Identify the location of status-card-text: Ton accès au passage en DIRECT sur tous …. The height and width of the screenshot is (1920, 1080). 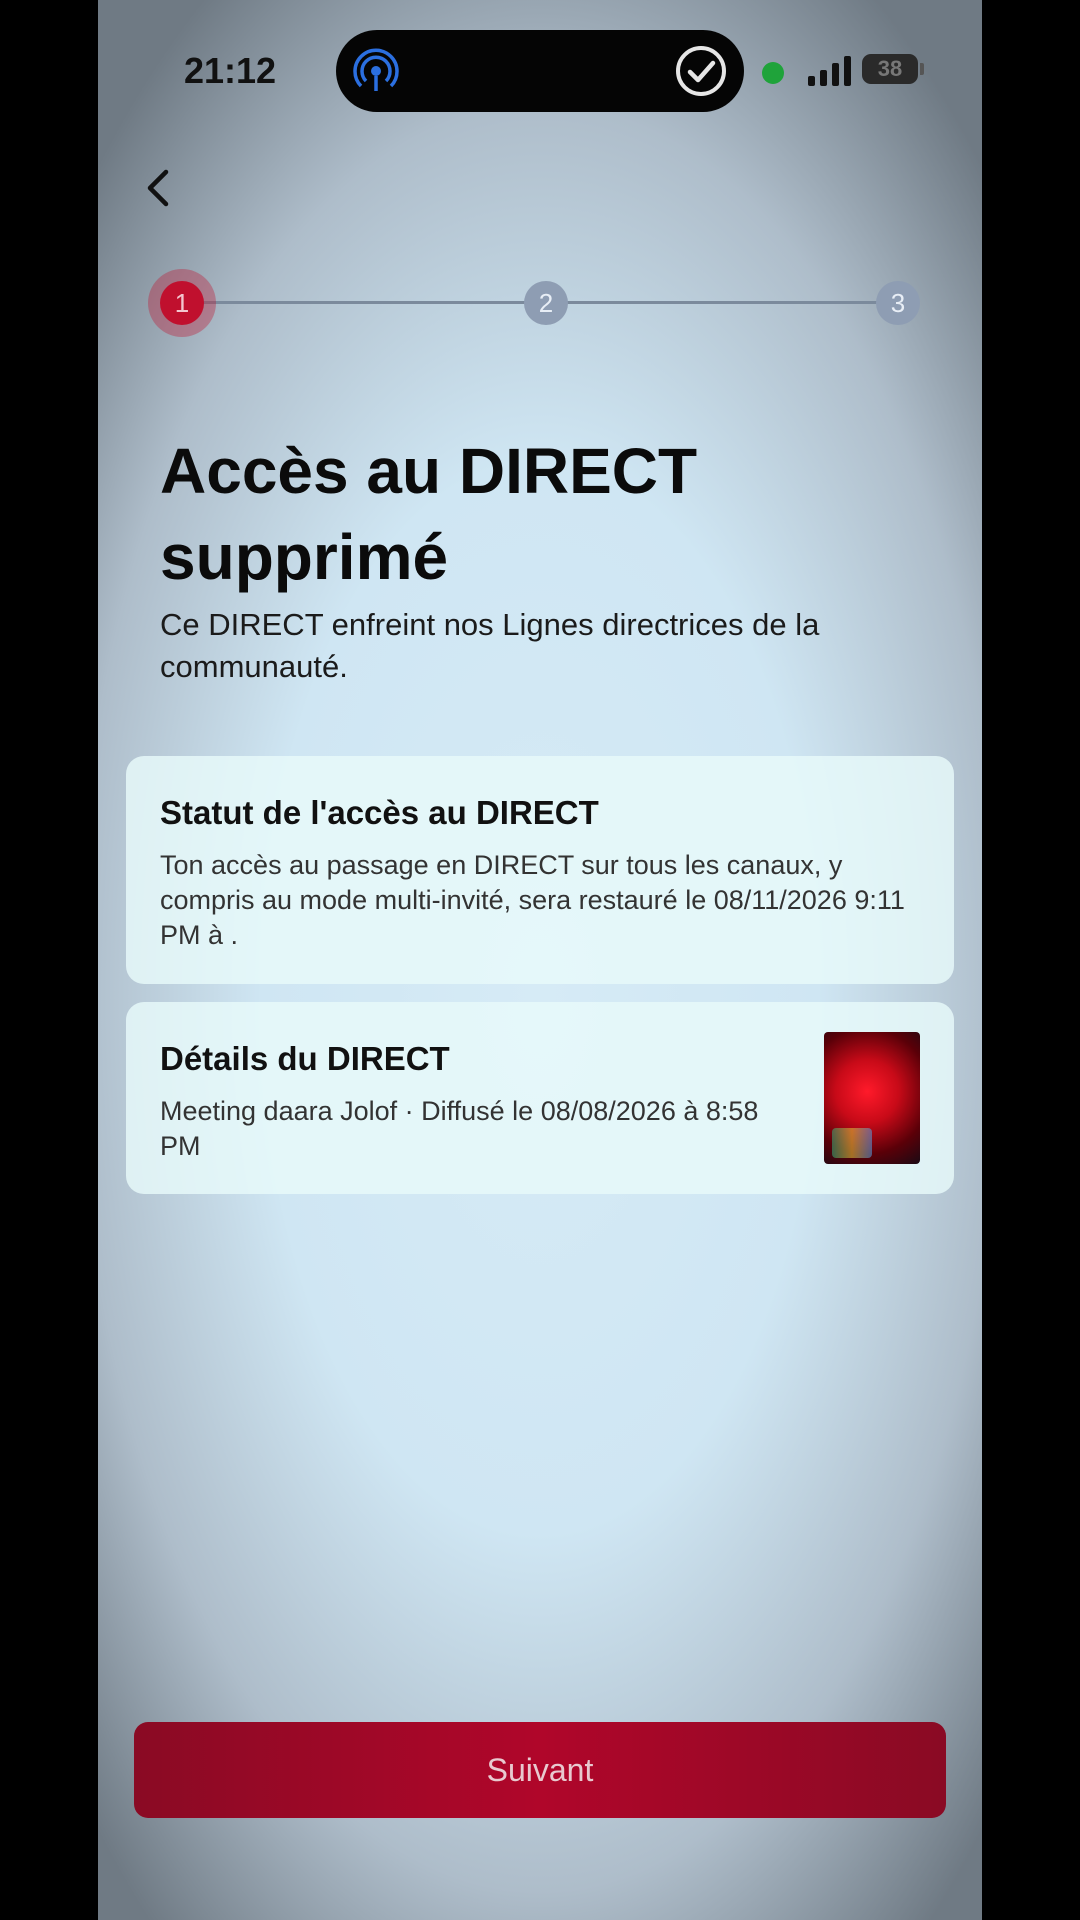
(532, 900).